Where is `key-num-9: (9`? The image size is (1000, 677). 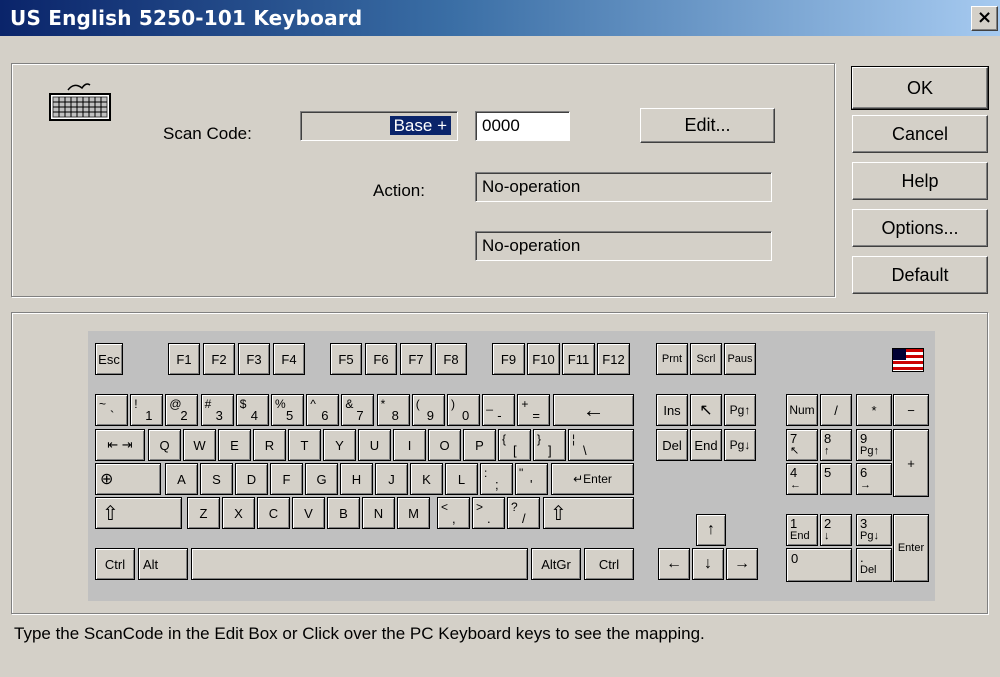 key-num-9: (9 is located at coordinates (428, 410).